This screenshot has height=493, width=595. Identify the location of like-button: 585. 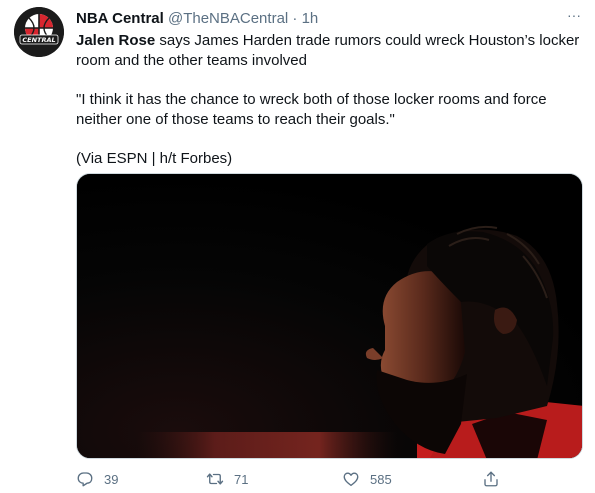
(367, 479).